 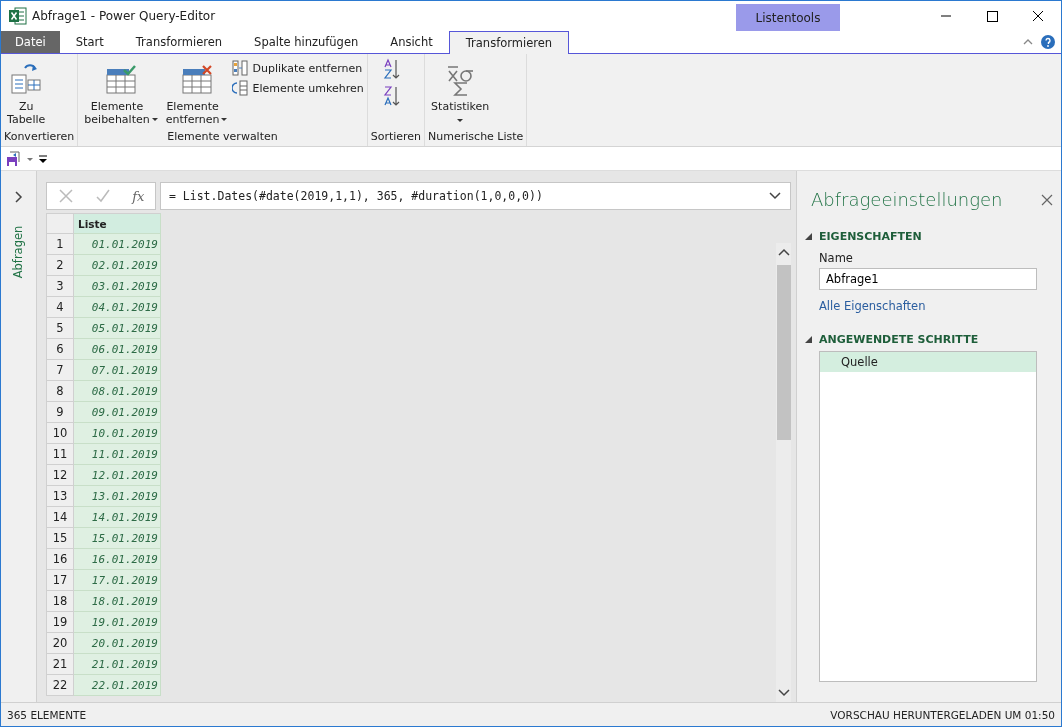 What do you see at coordinates (928, 279) in the screenshot?
I see `name-field: Abfrage1` at bounding box center [928, 279].